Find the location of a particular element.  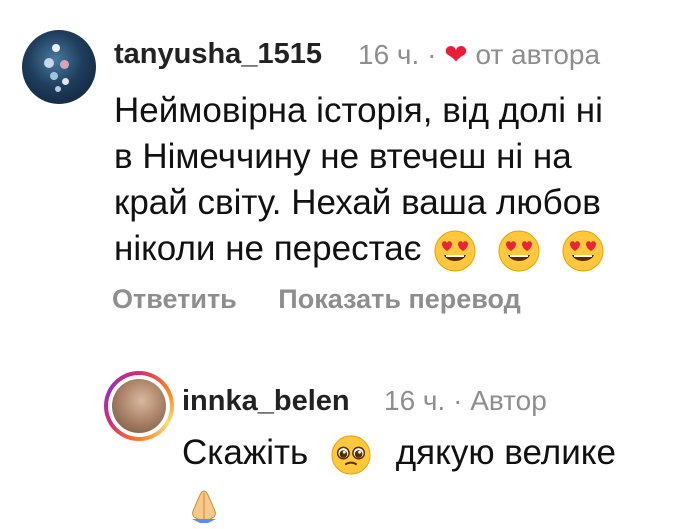

comment-meta: 16 ч. · Автор is located at coordinates (465, 401).